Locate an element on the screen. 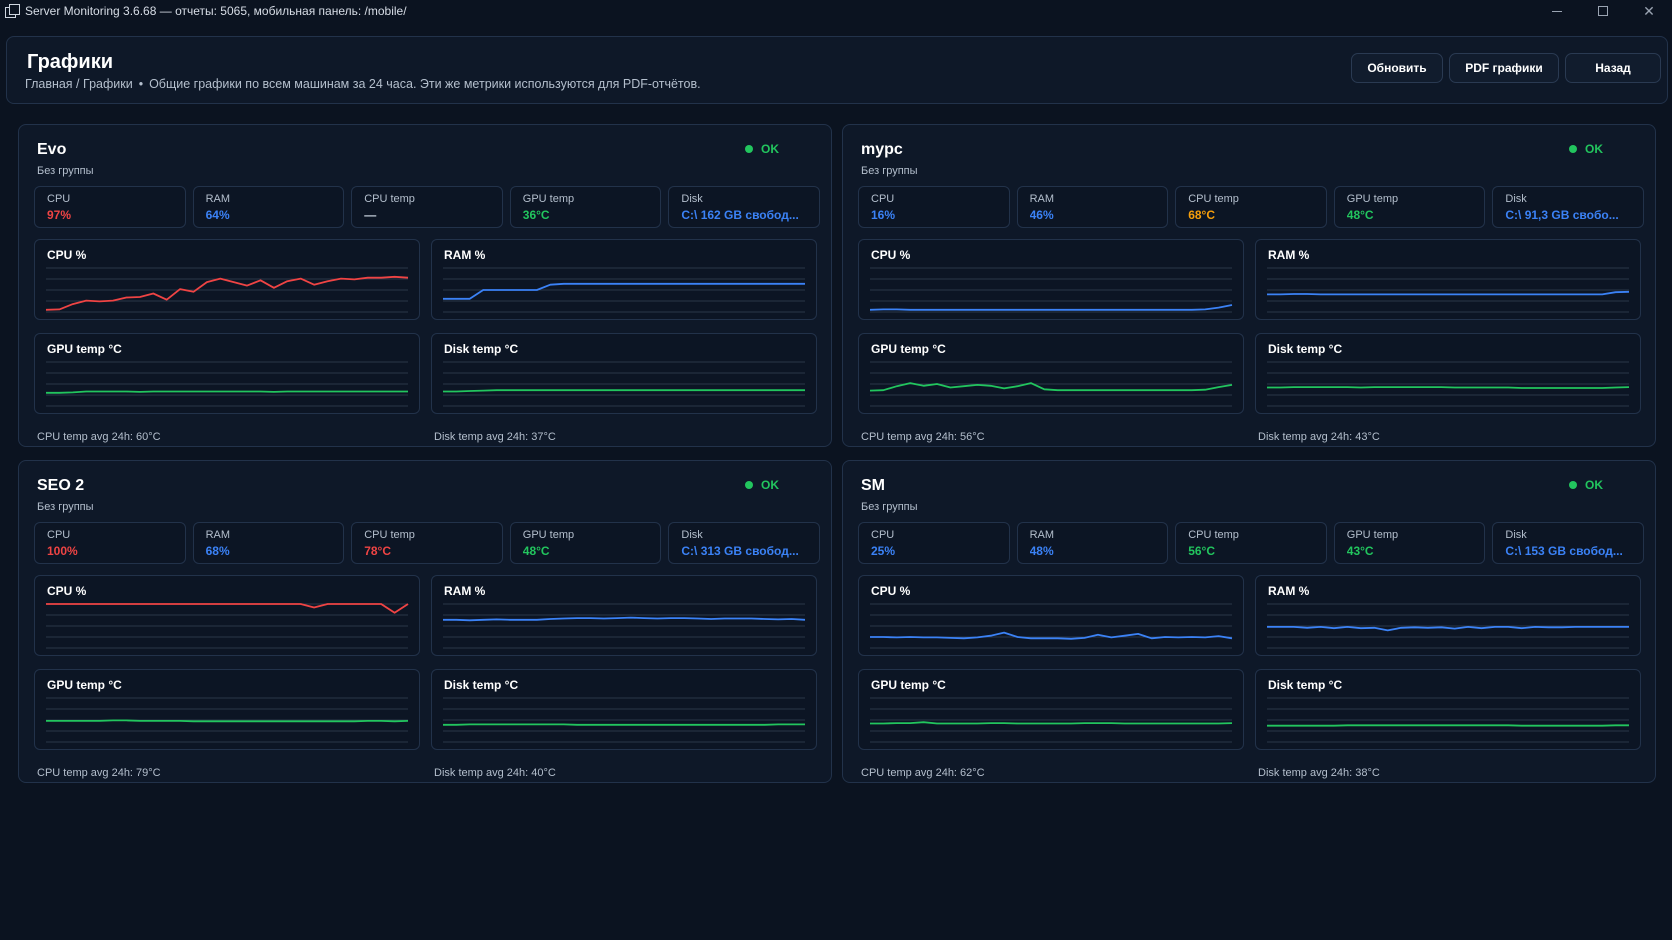 This screenshot has width=1672, height=940. refresh-button: Обновить is located at coordinates (1397, 68).